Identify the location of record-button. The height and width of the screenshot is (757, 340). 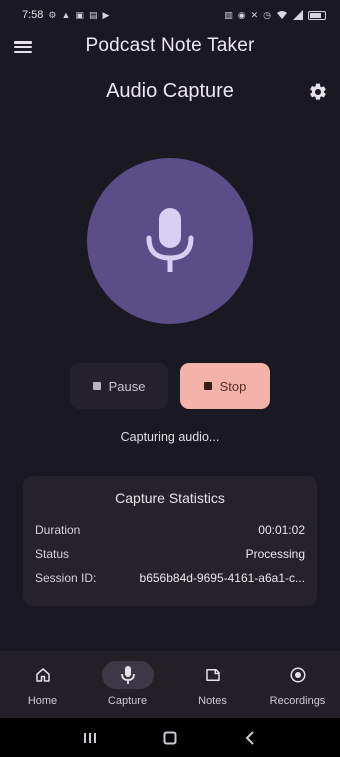
(170, 241).